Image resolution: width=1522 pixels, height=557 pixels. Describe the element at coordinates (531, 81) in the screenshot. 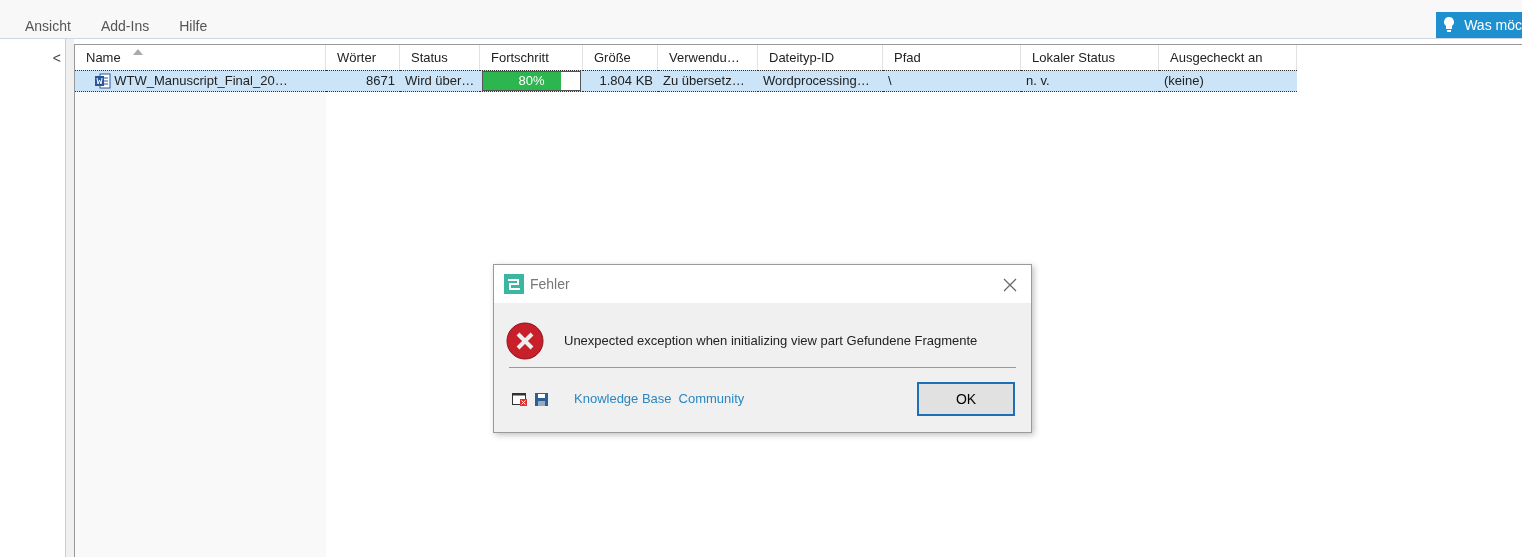

I see `progress-bar: 80%` at that location.